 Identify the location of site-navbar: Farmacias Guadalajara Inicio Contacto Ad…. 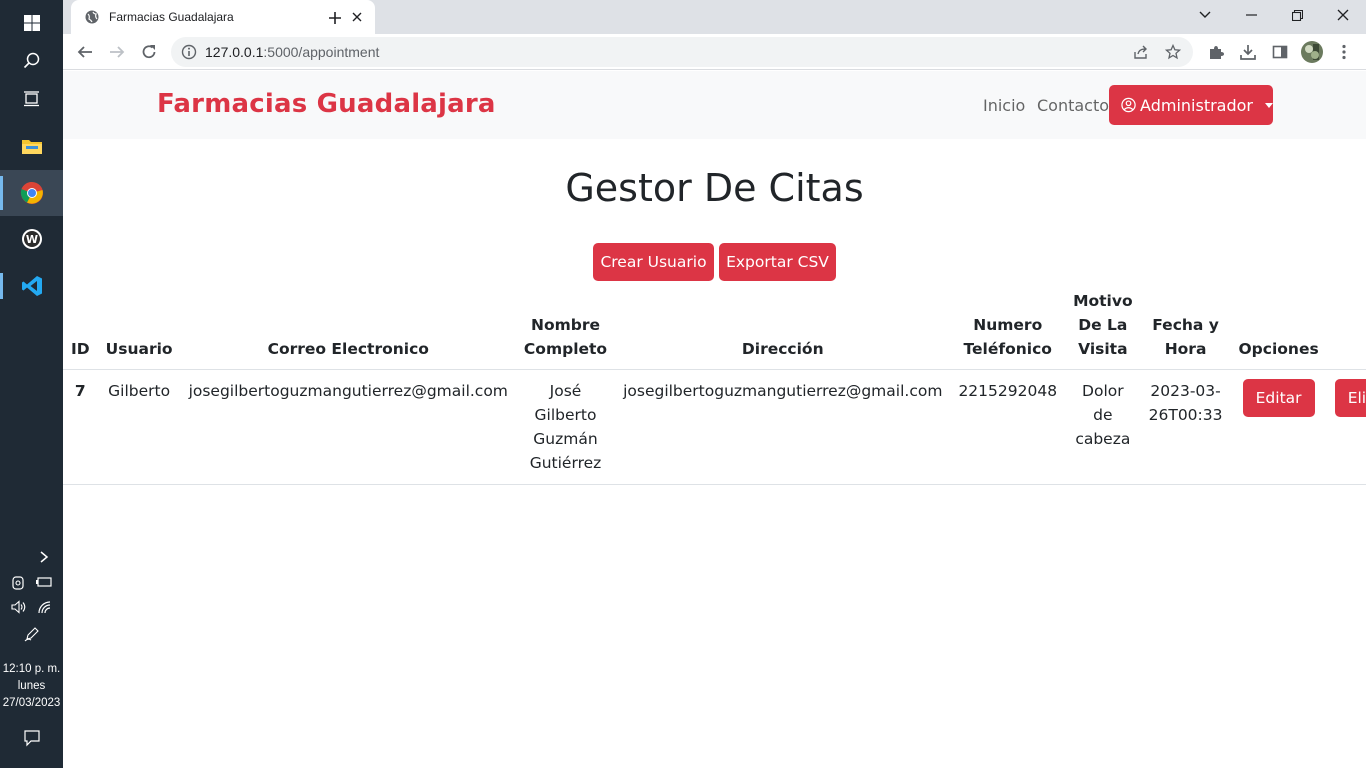
(714, 105).